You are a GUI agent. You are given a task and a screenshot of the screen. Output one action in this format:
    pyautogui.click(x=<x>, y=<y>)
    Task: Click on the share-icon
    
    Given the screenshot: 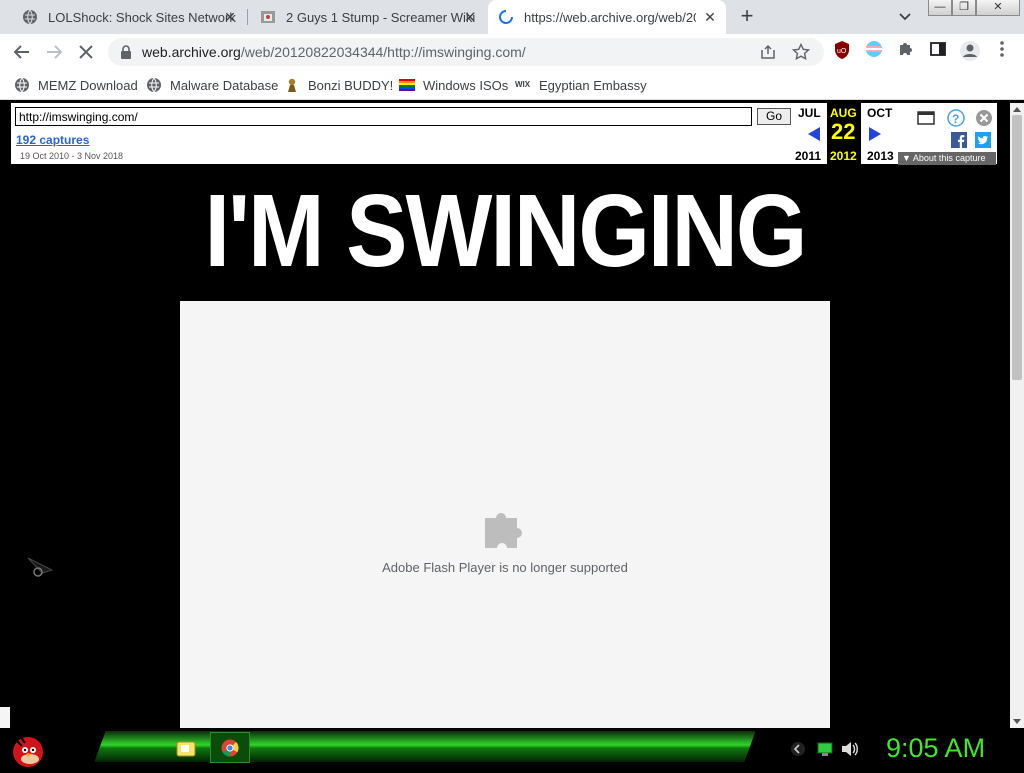 What is the action you would take?
    pyautogui.click(x=768, y=54)
    